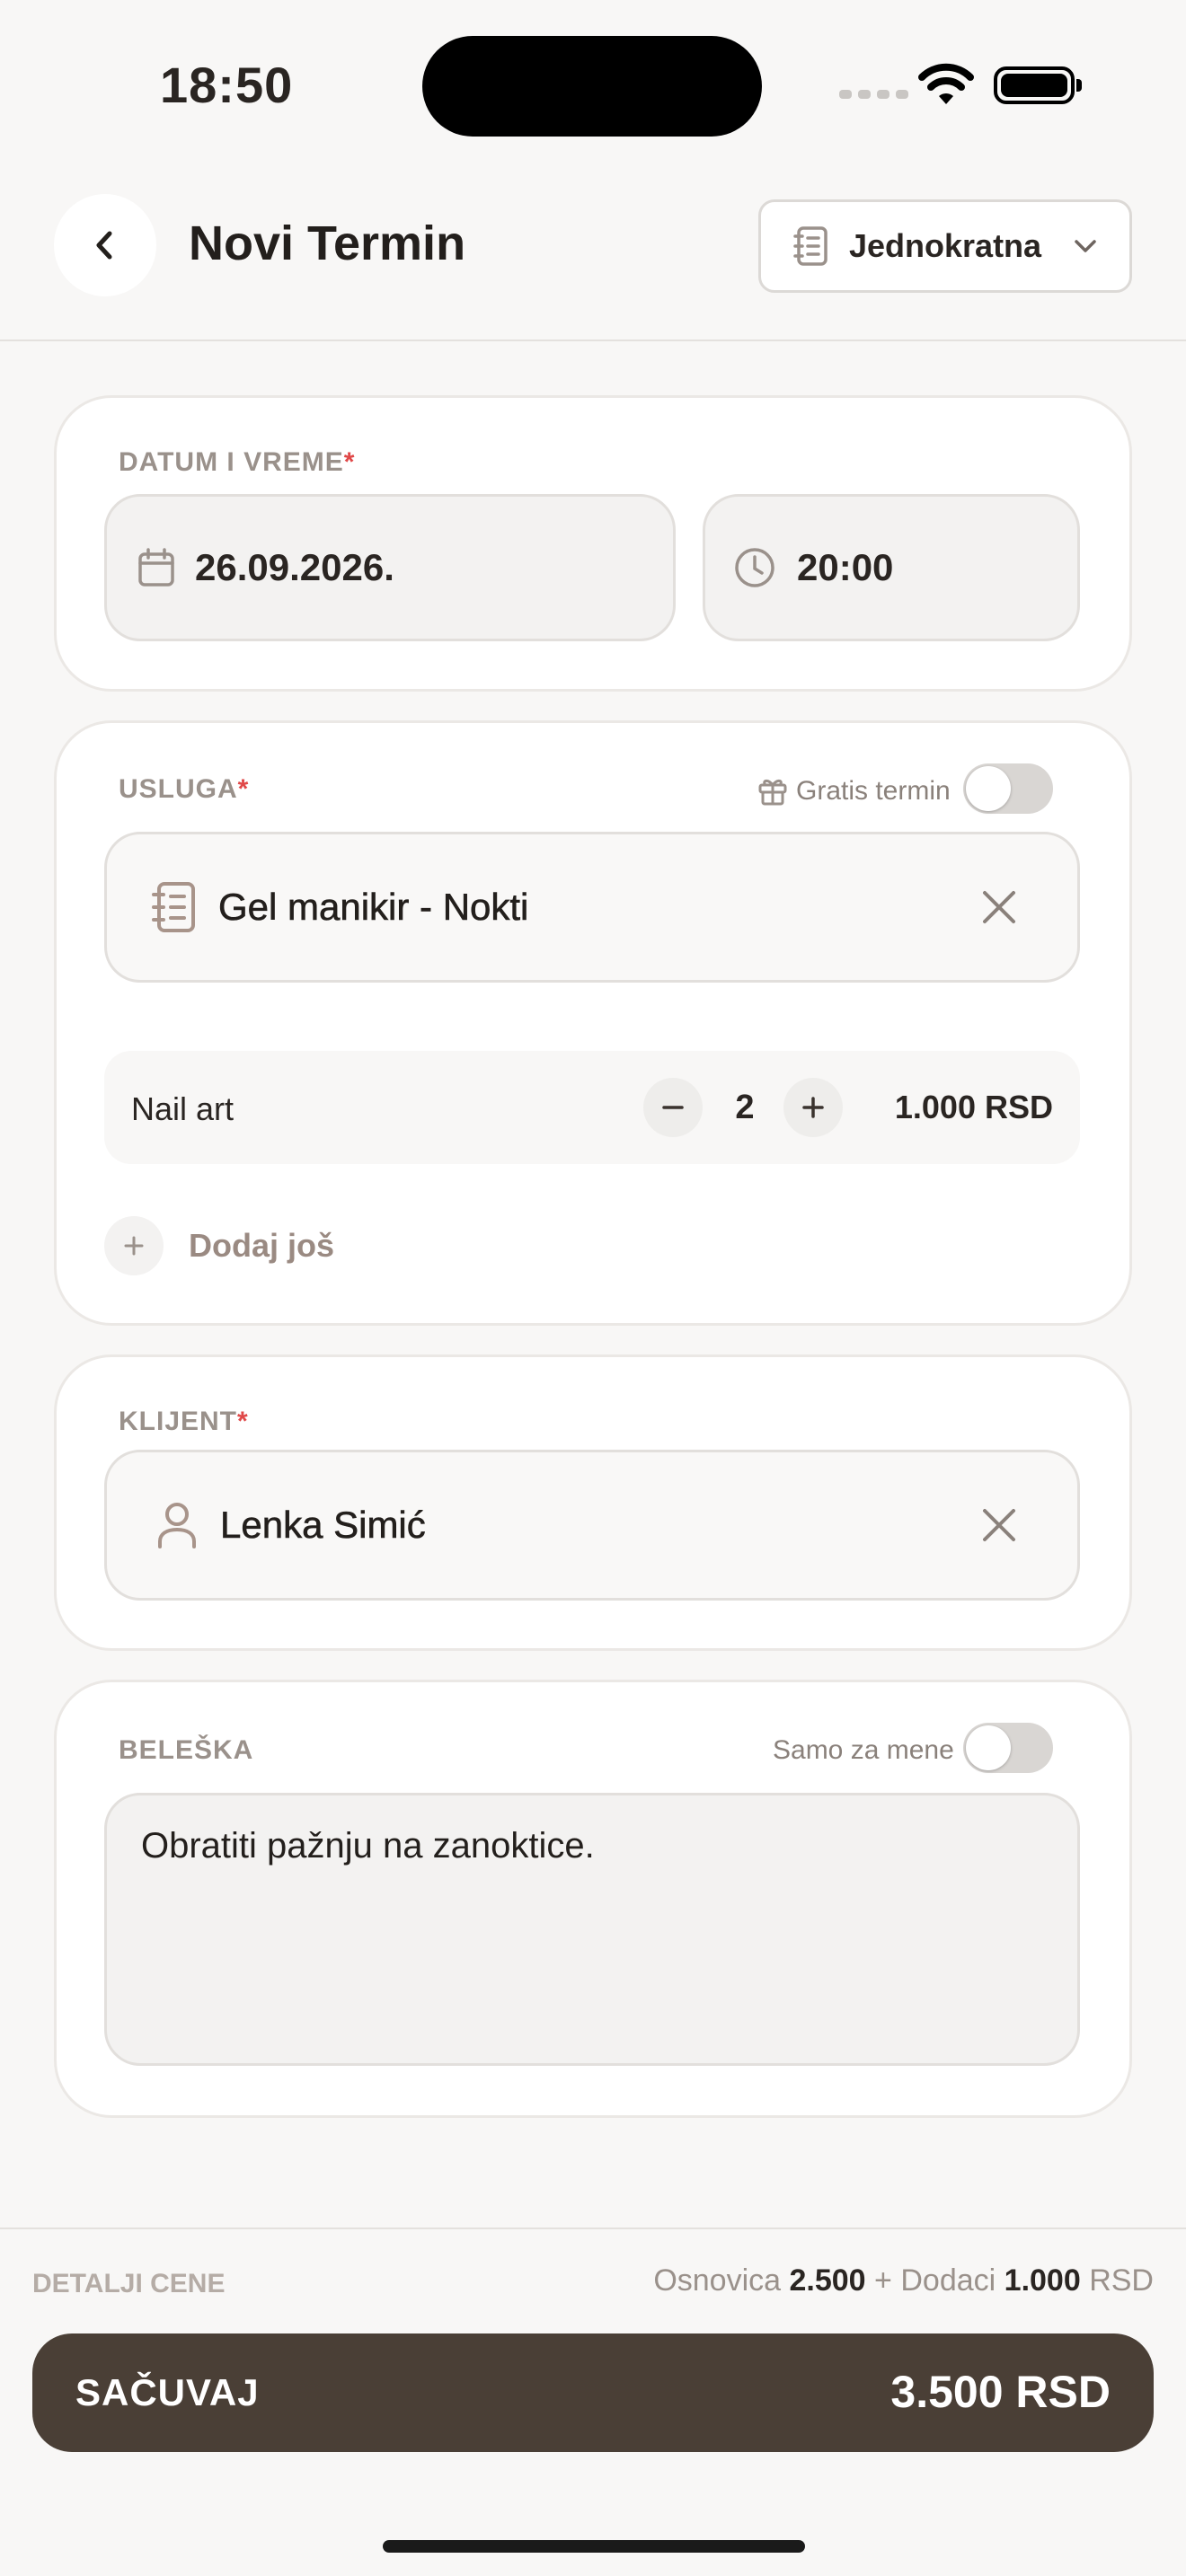  What do you see at coordinates (772, 792) in the screenshot?
I see `gift-icon` at bounding box center [772, 792].